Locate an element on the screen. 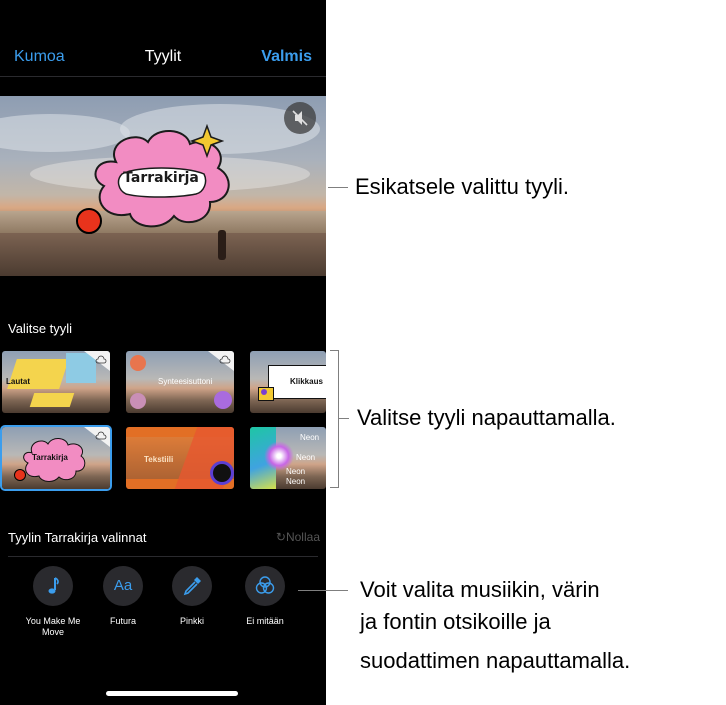 The width and height of the screenshot is (726, 705). callout-options-2: ja fontin otsikoille ja is located at coordinates (455, 621).